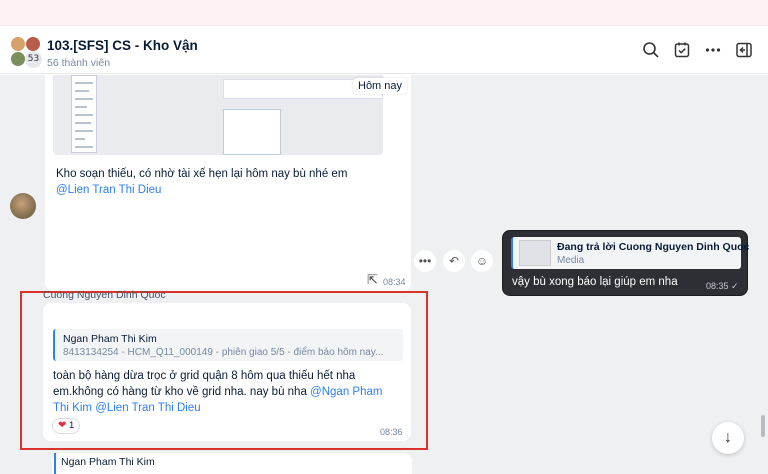 The image size is (768, 474). Describe the element at coordinates (744, 50) in the screenshot. I see `sidebar-toggle-icon` at that location.